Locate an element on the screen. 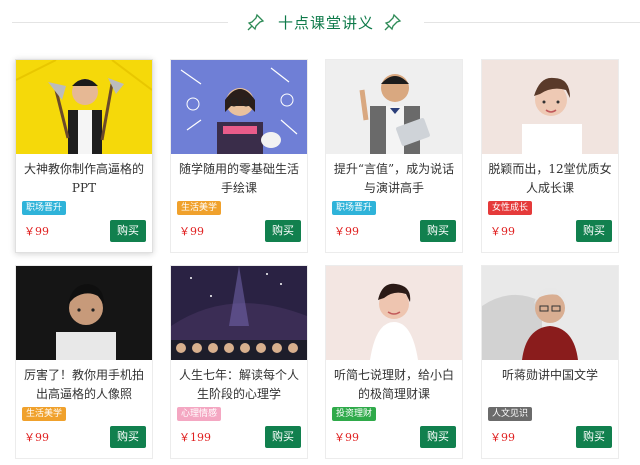  course-card: 听简七说理财，给小白的极简理财课 投资理财 ￥99 购买 is located at coordinates (394, 362).